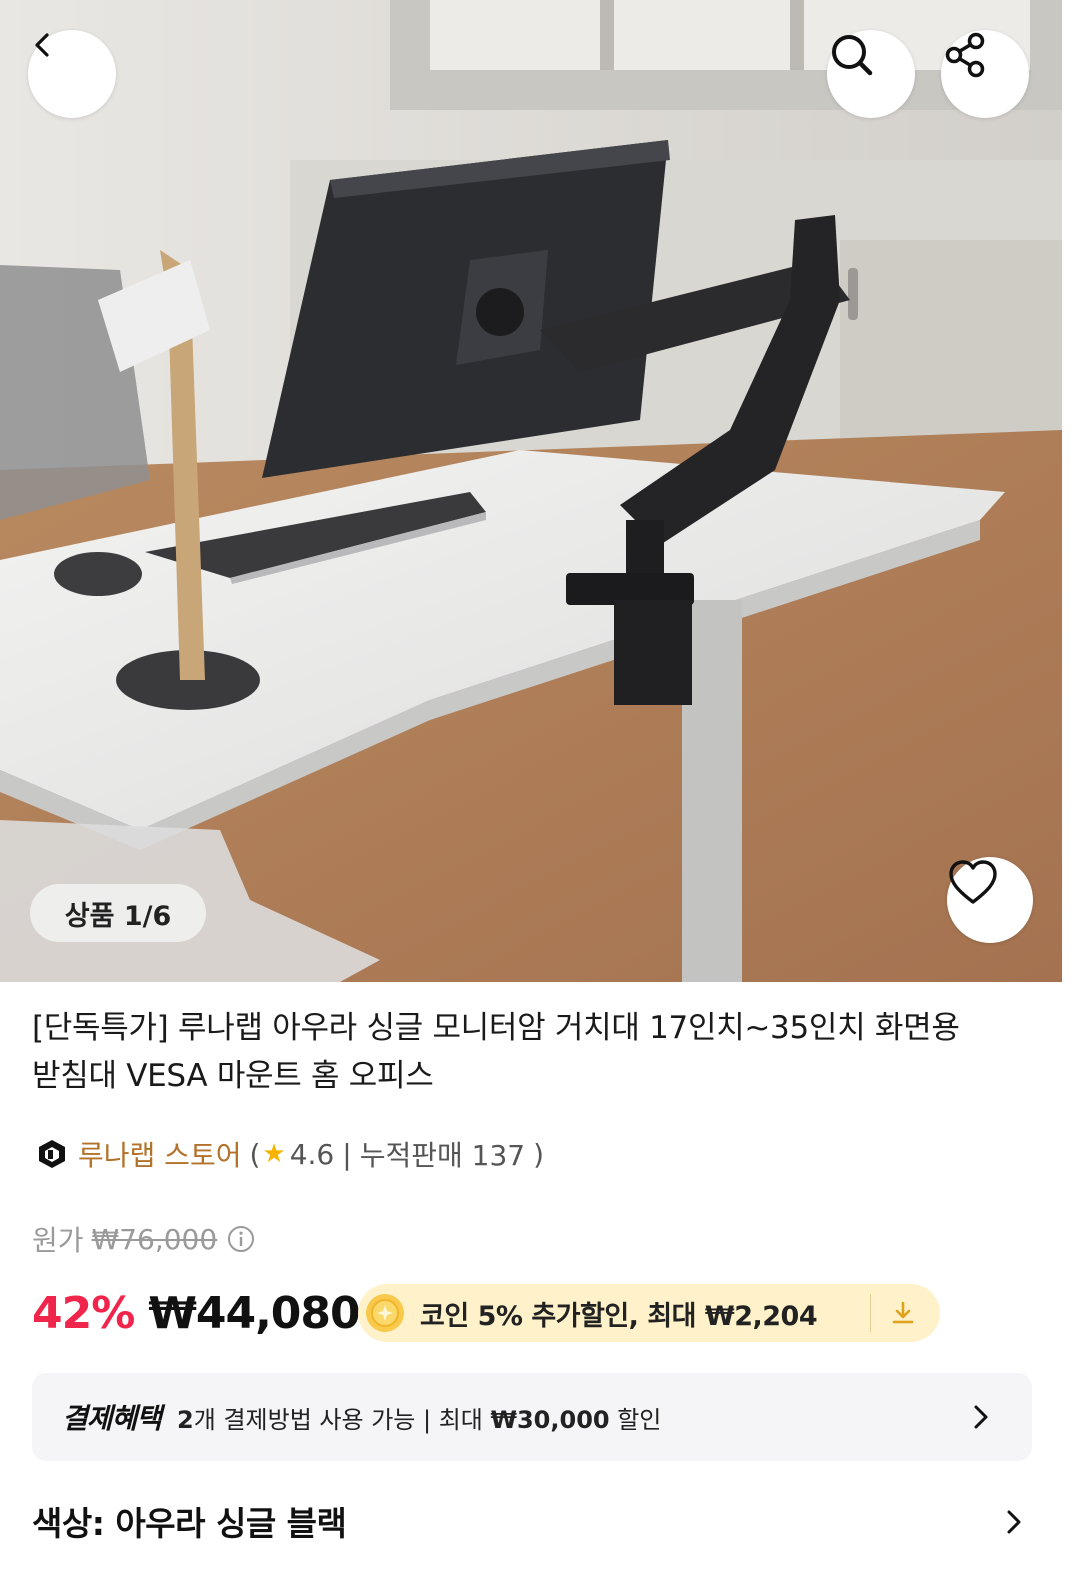 The width and height of the screenshot is (1078, 1592). I want to click on coin-icon, so click(385, 1313).